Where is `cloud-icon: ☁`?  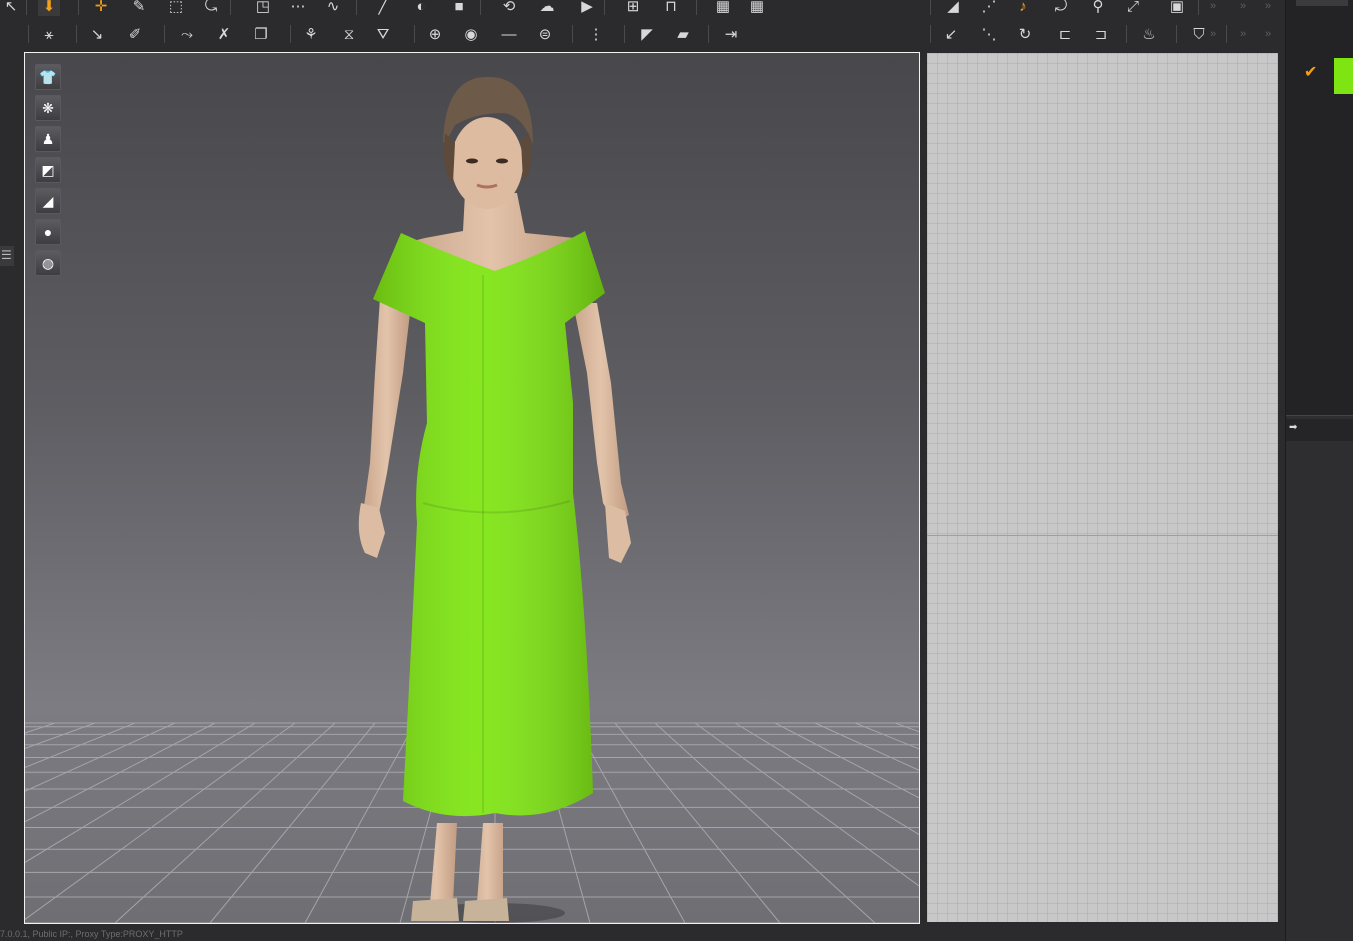 cloud-icon: ☁ is located at coordinates (547, 8).